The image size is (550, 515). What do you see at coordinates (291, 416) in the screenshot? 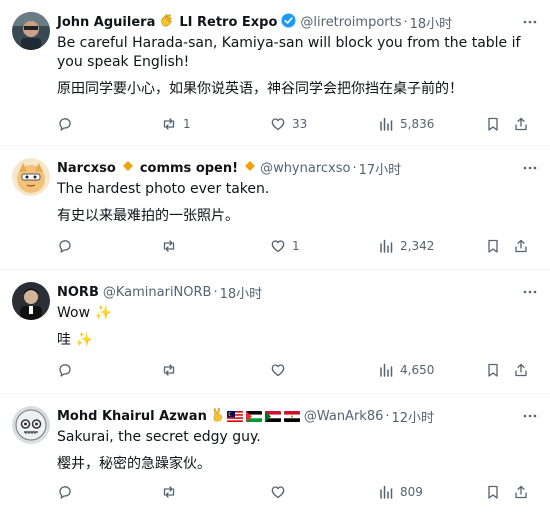
I see `egypt-flag-icon` at bounding box center [291, 416].